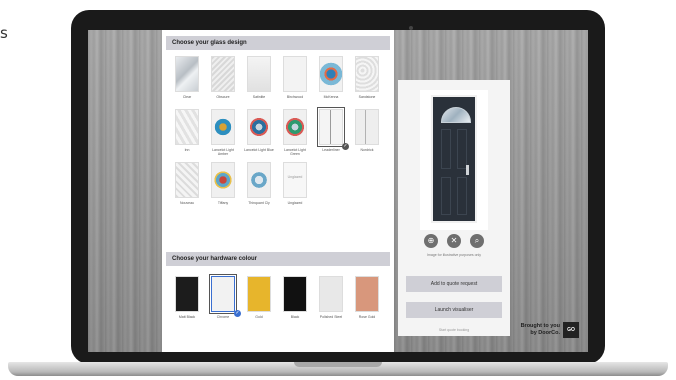 The width and height of the screenshot is (676, 380). I want to click on glass-option-label: Tiffany, so click(223, 203).